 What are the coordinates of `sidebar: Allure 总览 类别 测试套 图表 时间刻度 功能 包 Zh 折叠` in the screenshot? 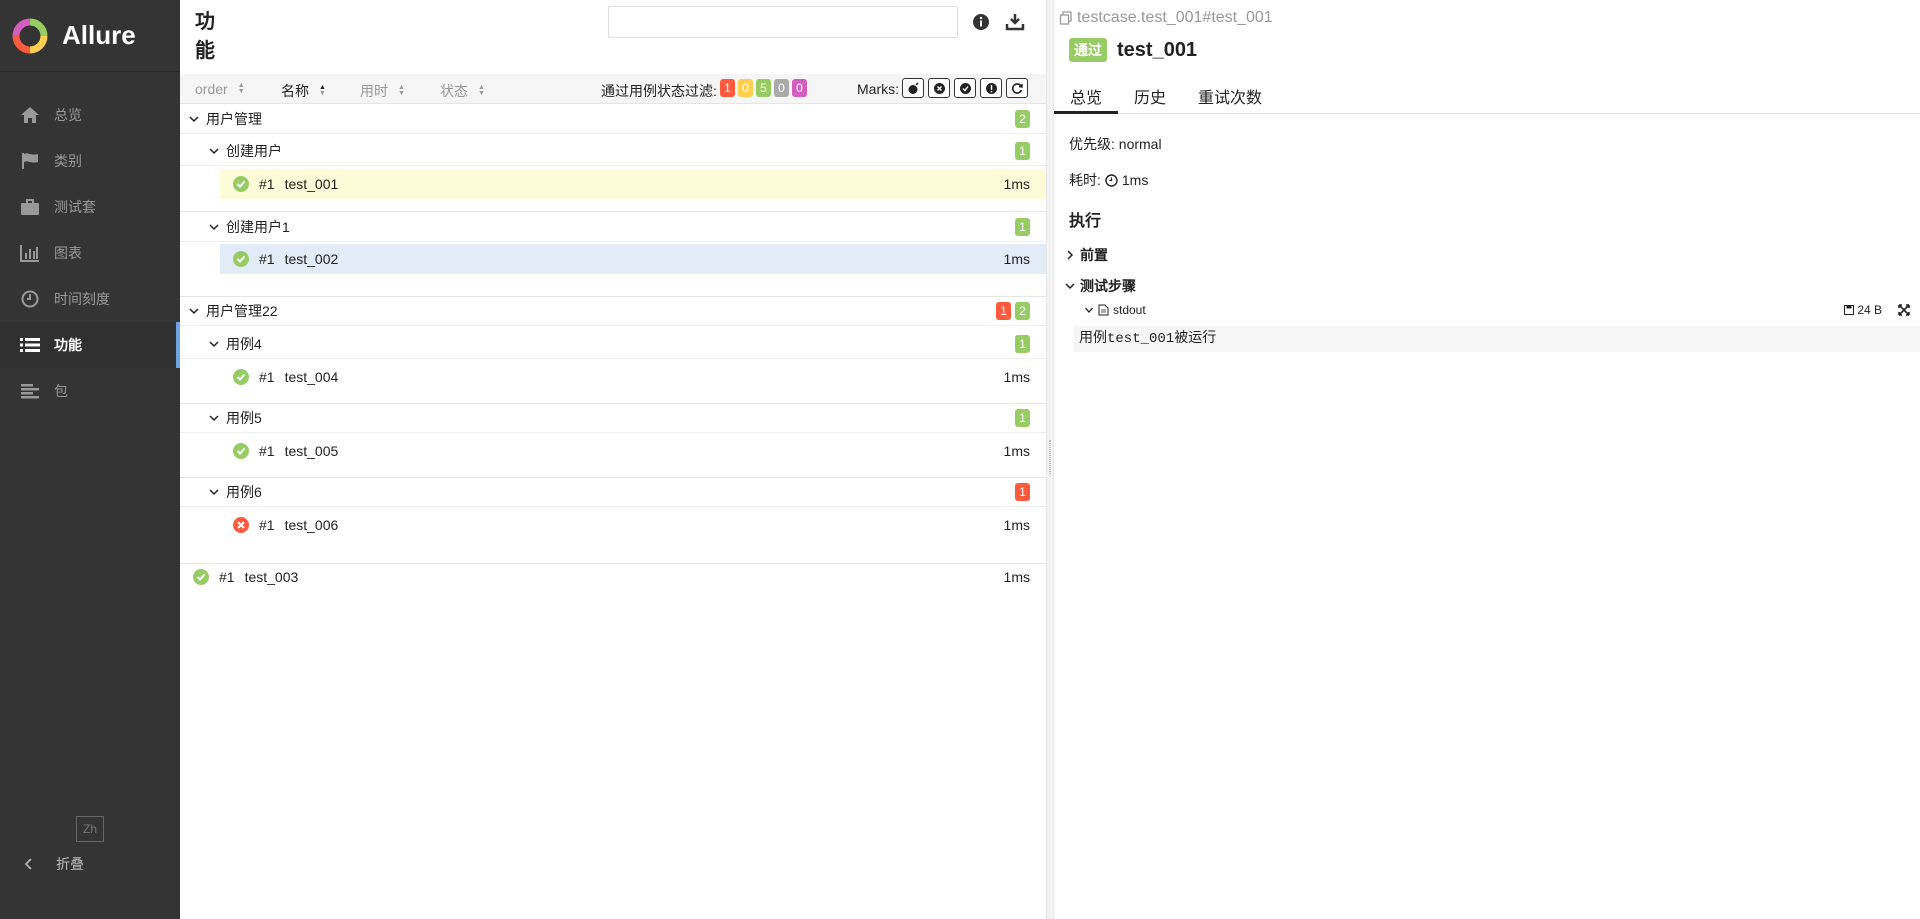 It's located at (90, 459).